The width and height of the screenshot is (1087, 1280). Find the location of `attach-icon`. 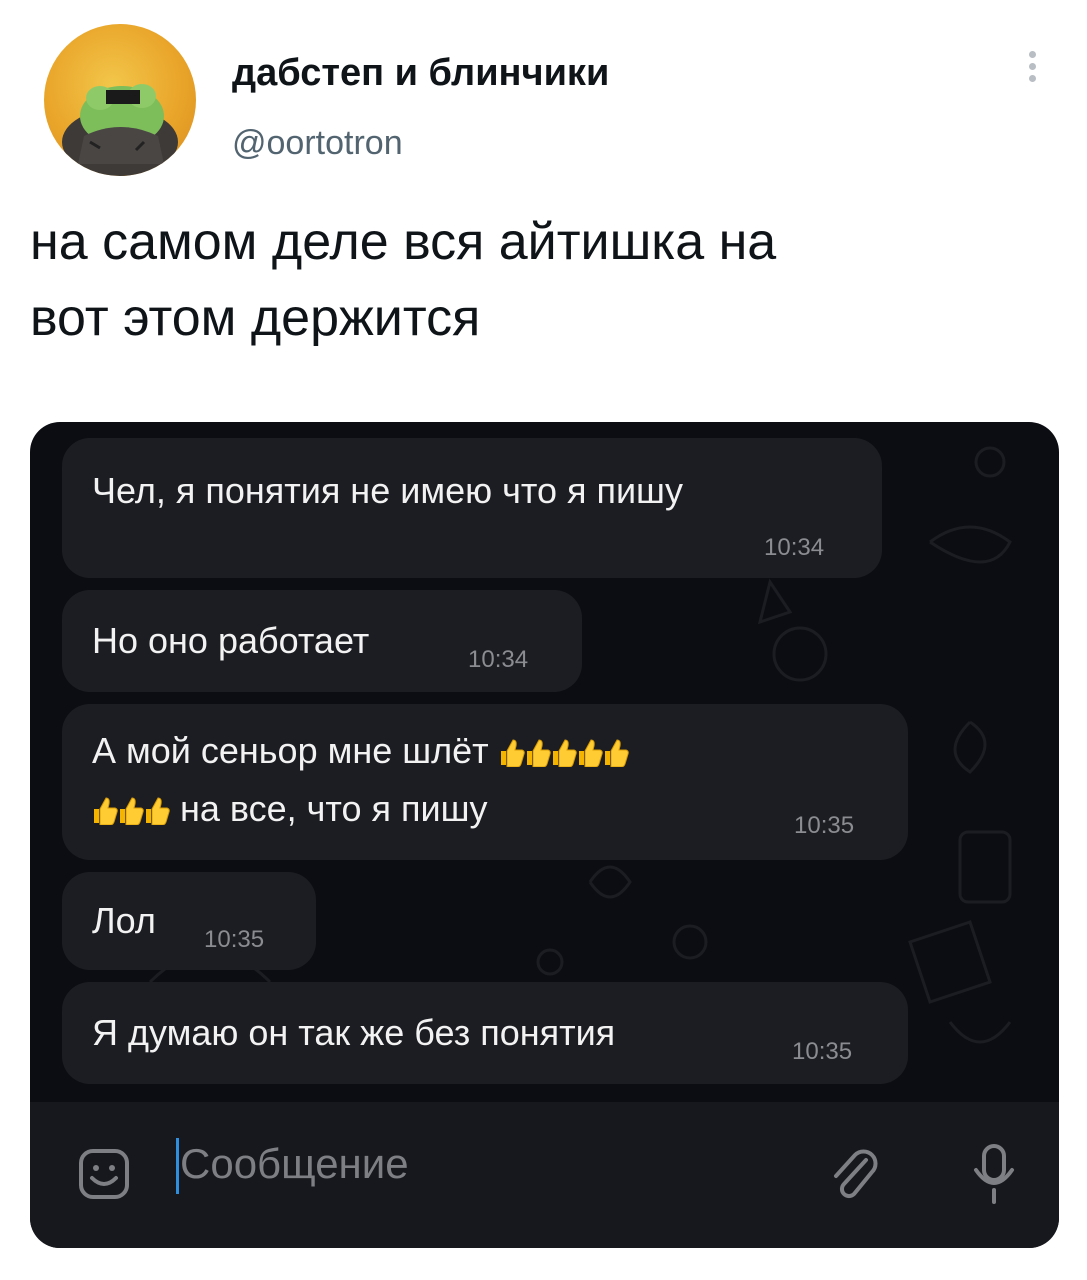

attach-icon is located at coordinates (854, 1176).